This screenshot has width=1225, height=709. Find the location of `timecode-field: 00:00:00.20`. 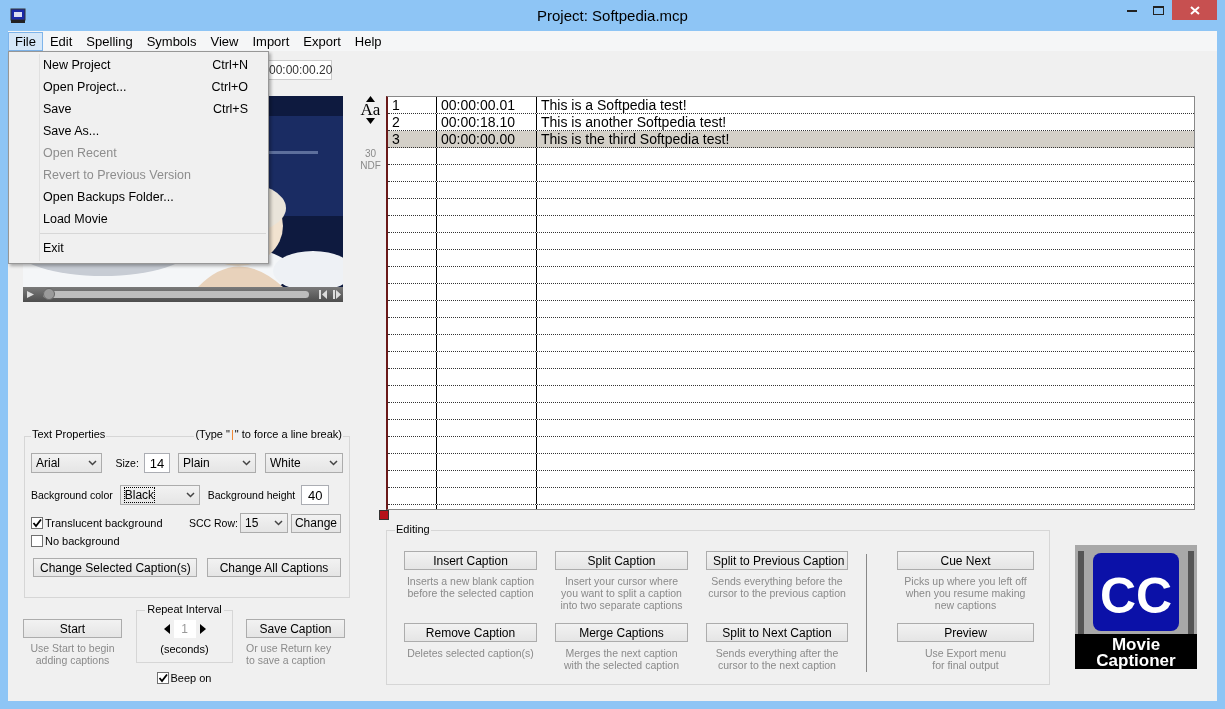

timecode-field: 00:00:00.20 is located at coordinates (300, 70).